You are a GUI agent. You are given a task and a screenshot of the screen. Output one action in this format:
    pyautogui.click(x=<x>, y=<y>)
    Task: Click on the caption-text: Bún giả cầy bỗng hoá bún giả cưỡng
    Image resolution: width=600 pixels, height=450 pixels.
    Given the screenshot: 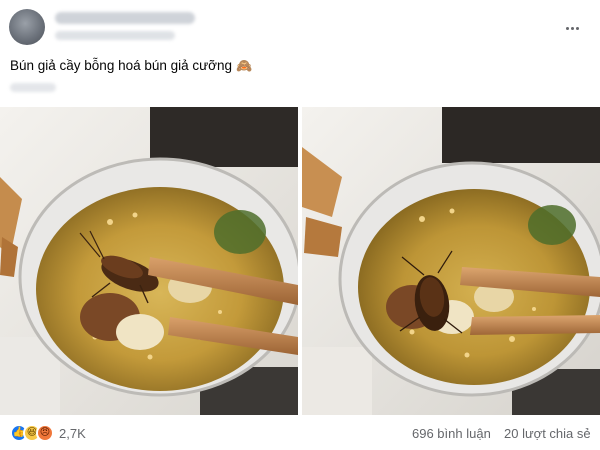 What is the action you would take?
    pyautogui.click(x=121, y=65)
    